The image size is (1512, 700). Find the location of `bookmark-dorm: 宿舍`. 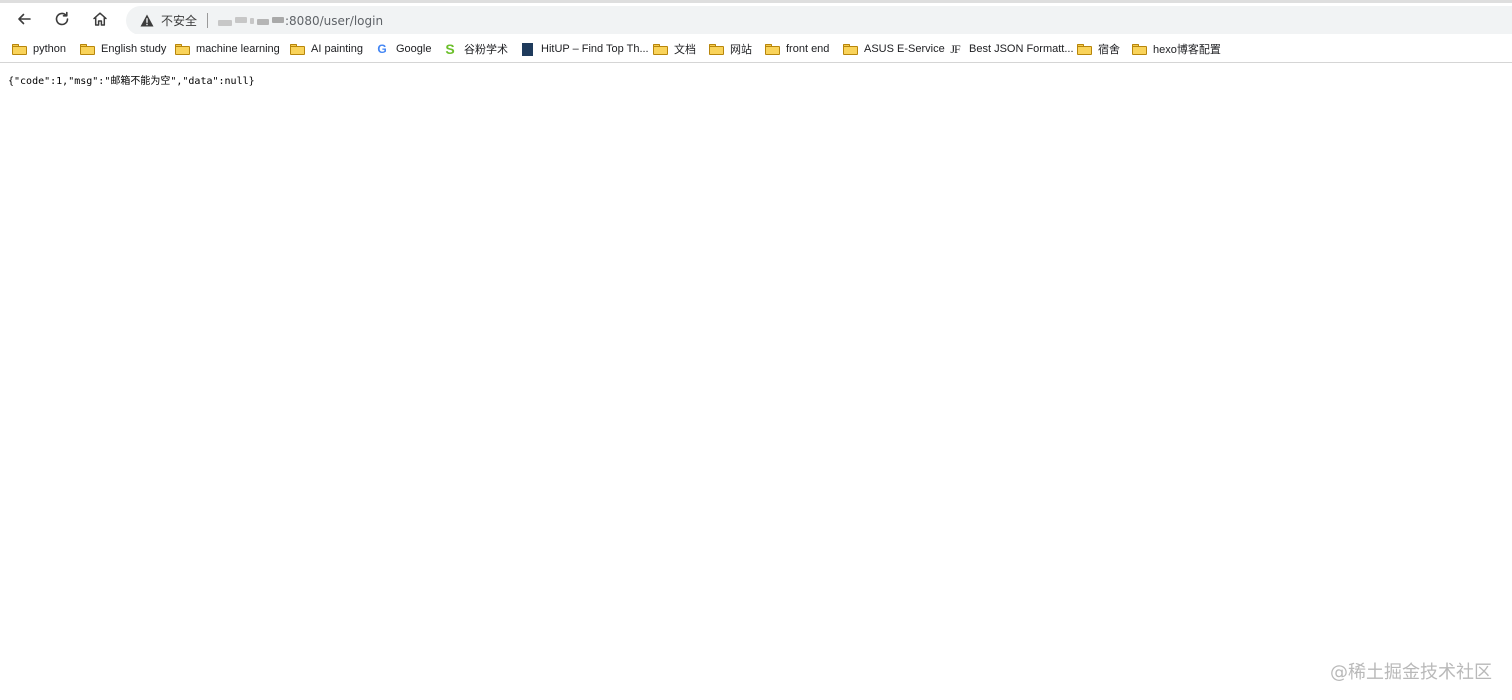

bookmark-dorm: 宿舍 is located at coordinates (1098, 49).